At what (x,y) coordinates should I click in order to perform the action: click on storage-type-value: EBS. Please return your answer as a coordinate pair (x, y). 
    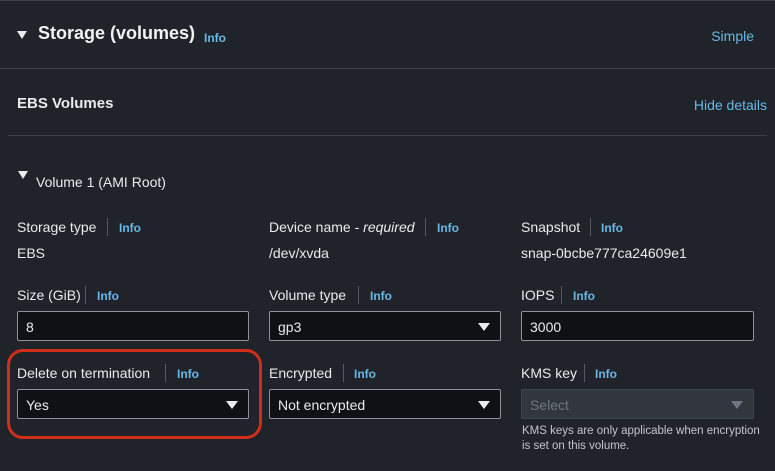
    Looking at the image, I should click on (31, 253).